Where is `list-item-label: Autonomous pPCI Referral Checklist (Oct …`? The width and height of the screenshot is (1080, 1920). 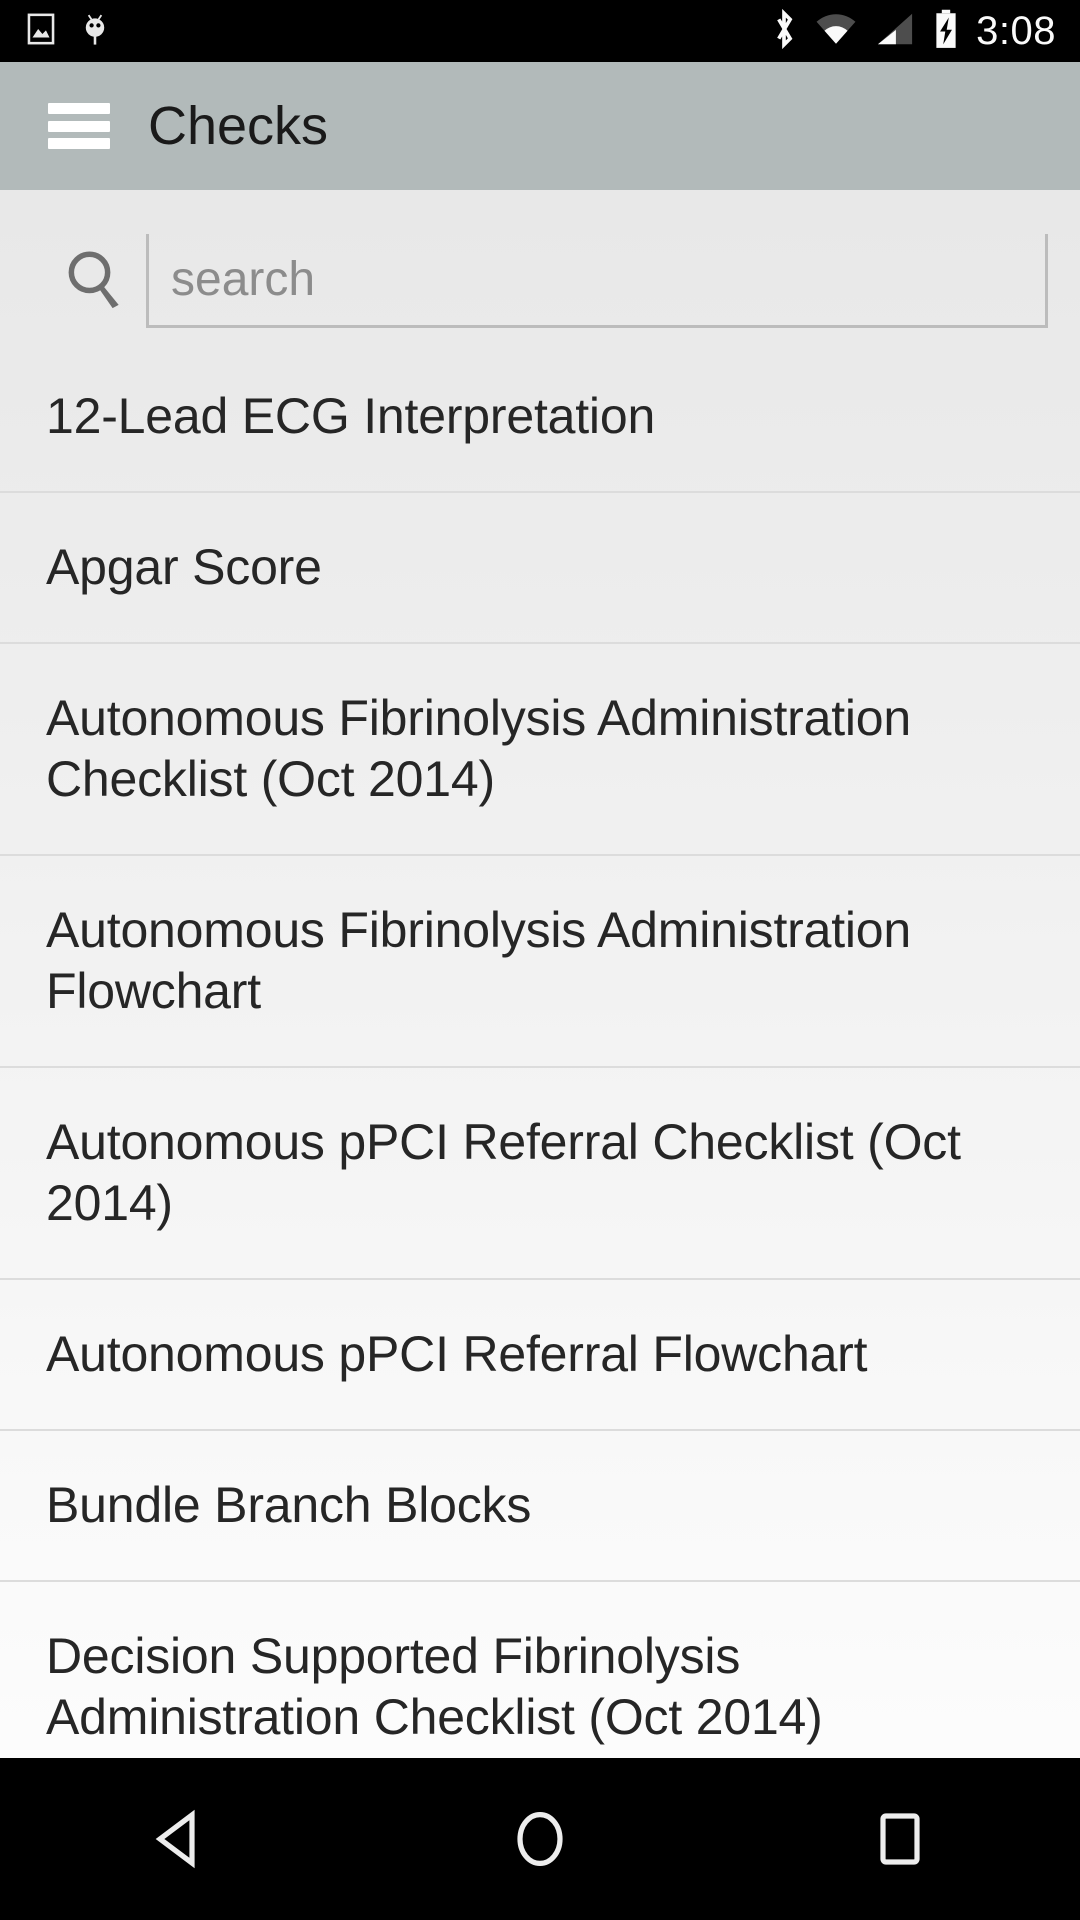 list-item-label: Autonomous pPCI Referral Checklist (Oct … is located at coordinates (503, 1172).